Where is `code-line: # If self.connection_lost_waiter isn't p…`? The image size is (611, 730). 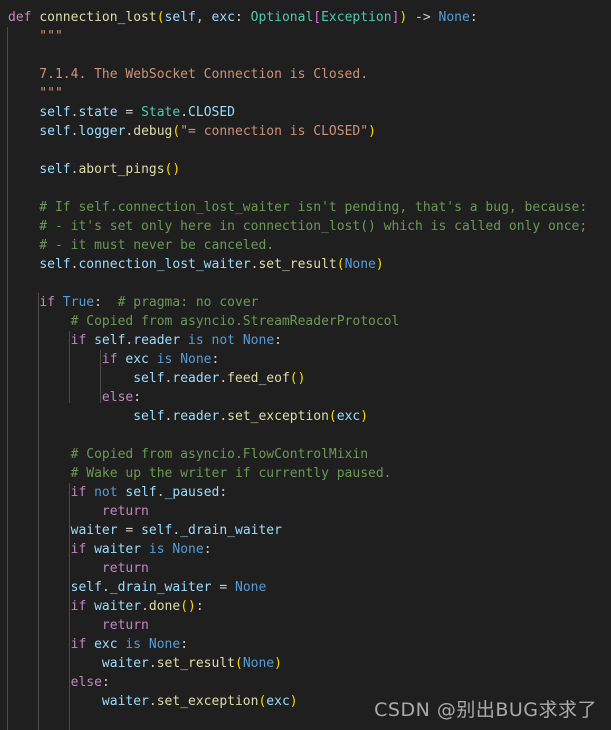
code-line: # If self.connection_lost_waiter isn't p… is located at coordinates (297, 207).